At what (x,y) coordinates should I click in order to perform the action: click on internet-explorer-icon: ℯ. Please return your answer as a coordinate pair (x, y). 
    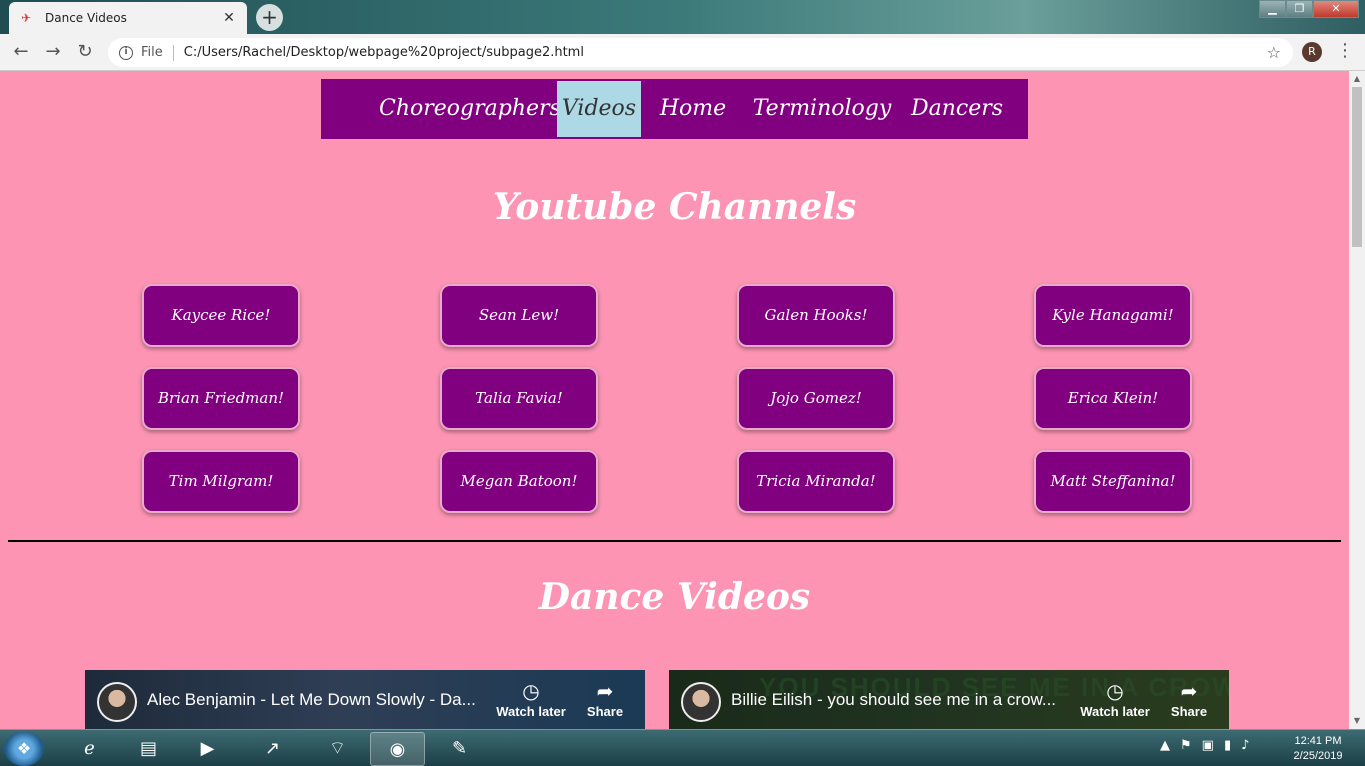
    Looking at the image, I should click on (89, 749).